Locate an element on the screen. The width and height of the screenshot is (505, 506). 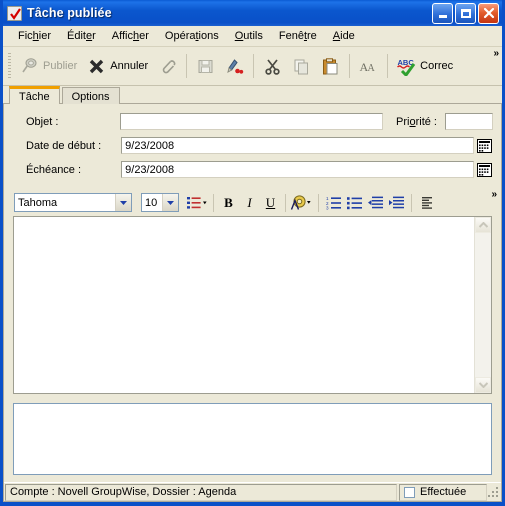
font-button: A A is located at coordinates (368, 66).